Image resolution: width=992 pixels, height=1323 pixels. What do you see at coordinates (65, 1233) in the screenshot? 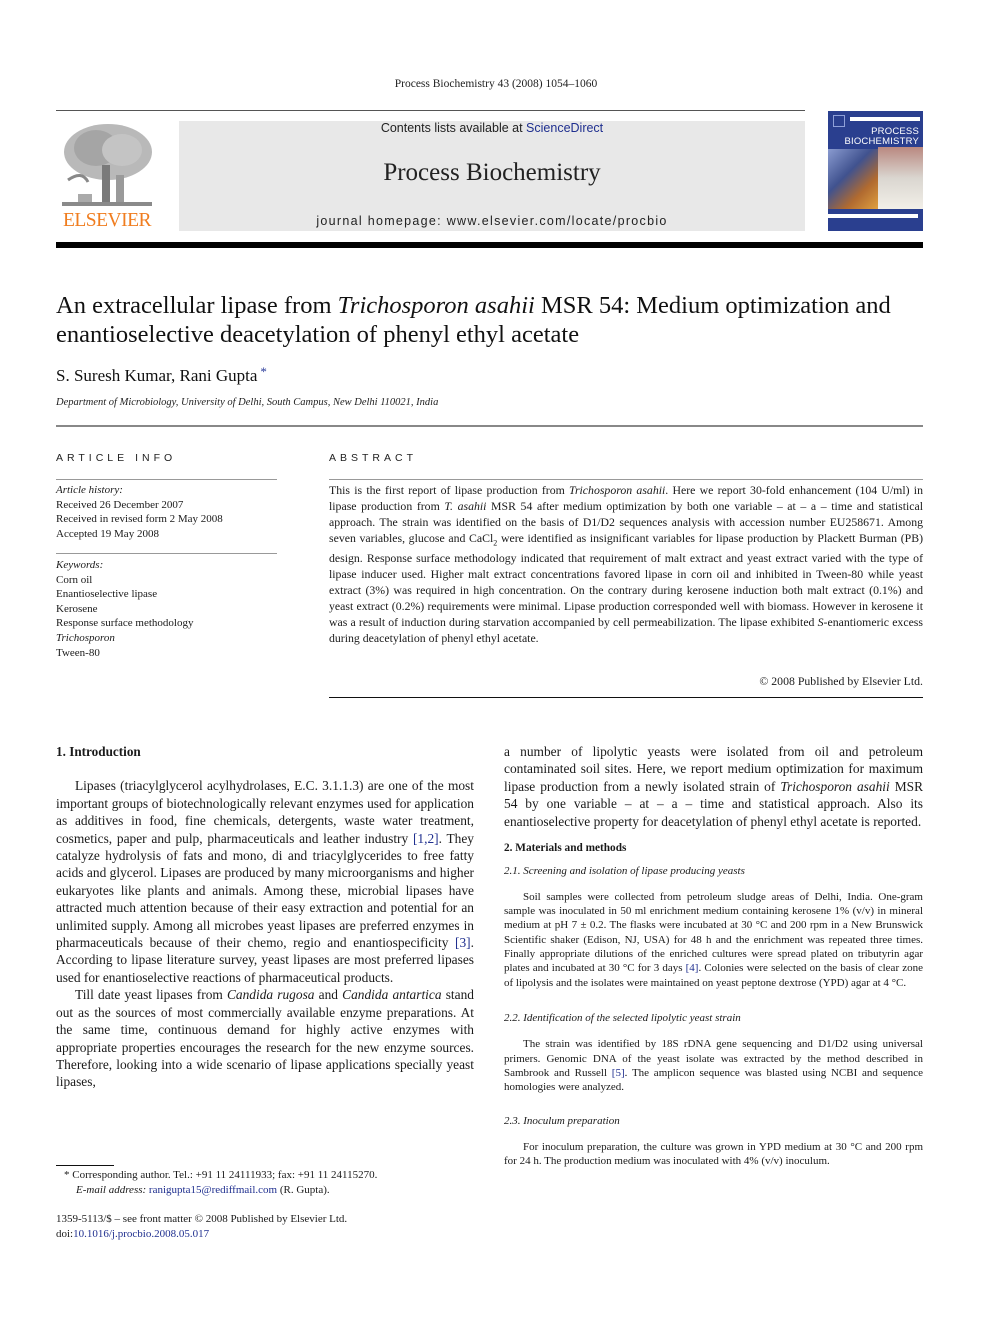
I see `doi-prefix: doi:` at bounding box center [65, 1233].